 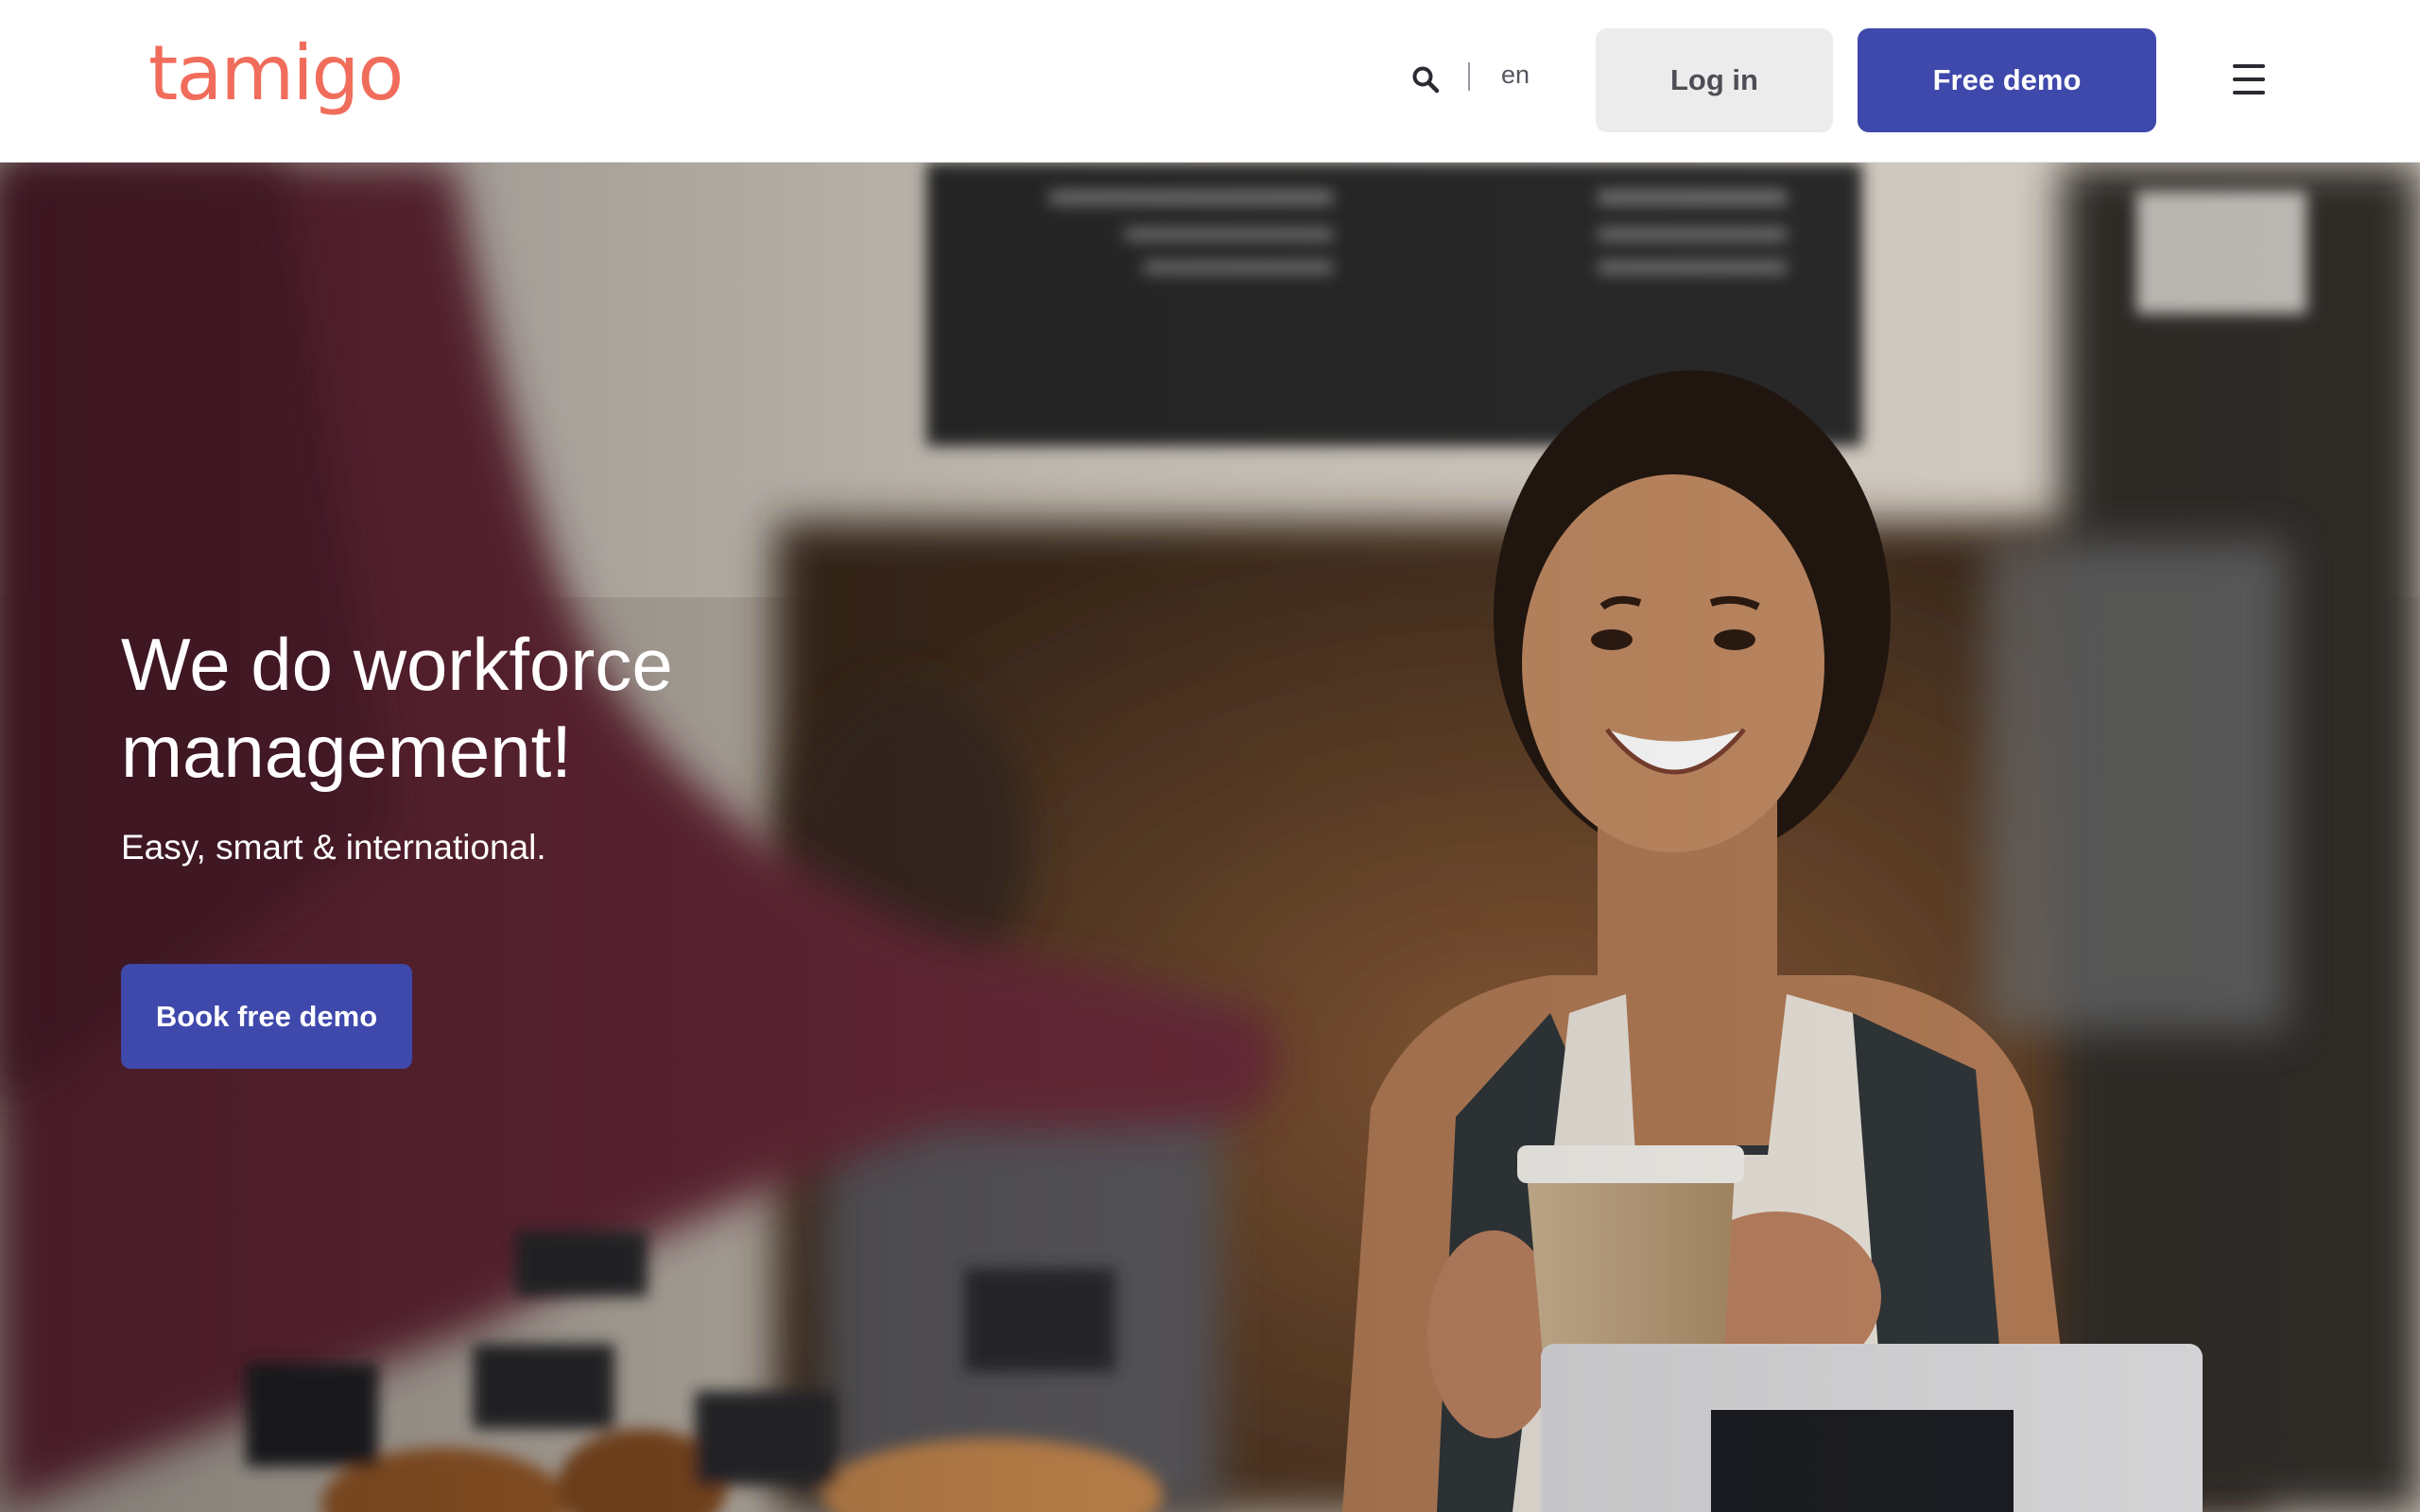 I want to click on header-divider, so click(x=1469, y=76).